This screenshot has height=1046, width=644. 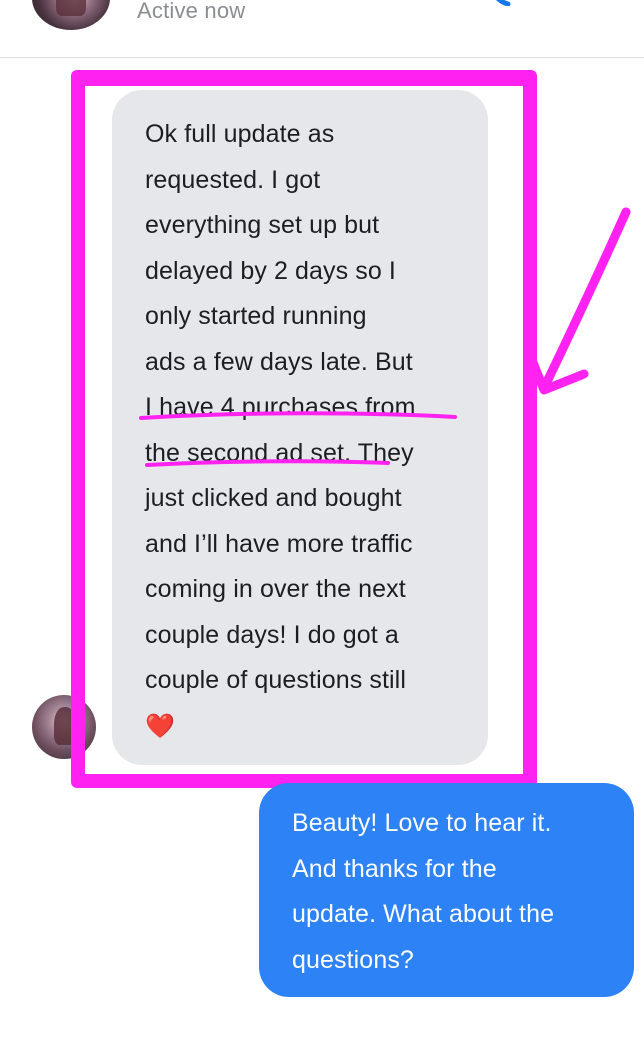 I want to click on message-line: couple of questions still, so click(x=275, y=680).